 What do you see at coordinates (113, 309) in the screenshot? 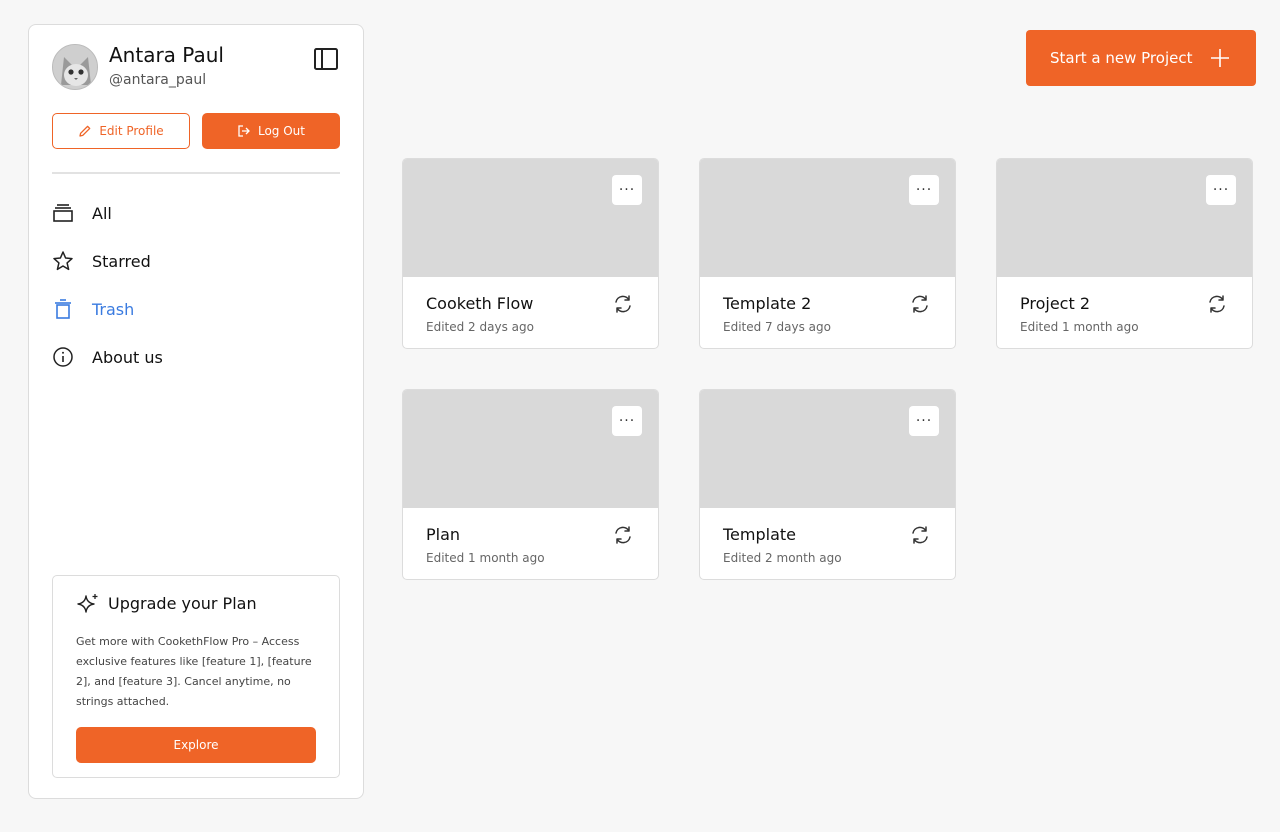
I see `sidebar-item-label: Trash` at bounding box center [113, 309].